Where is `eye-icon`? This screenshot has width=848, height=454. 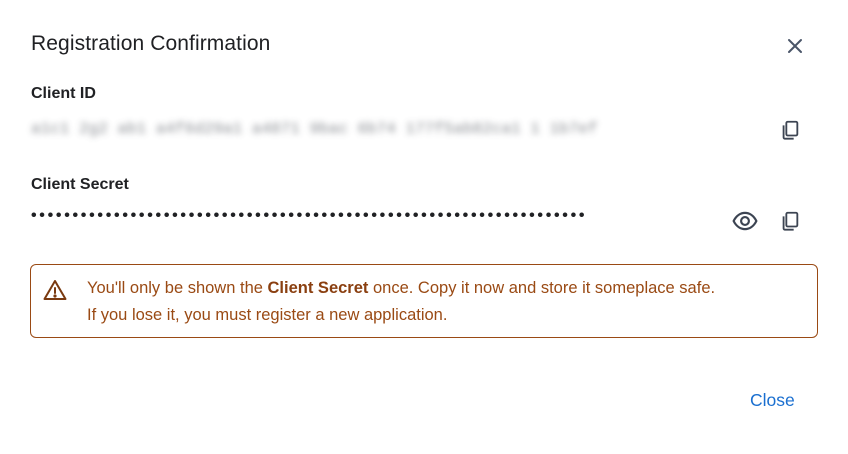
eye-icon is located at coordinates (745, 221).